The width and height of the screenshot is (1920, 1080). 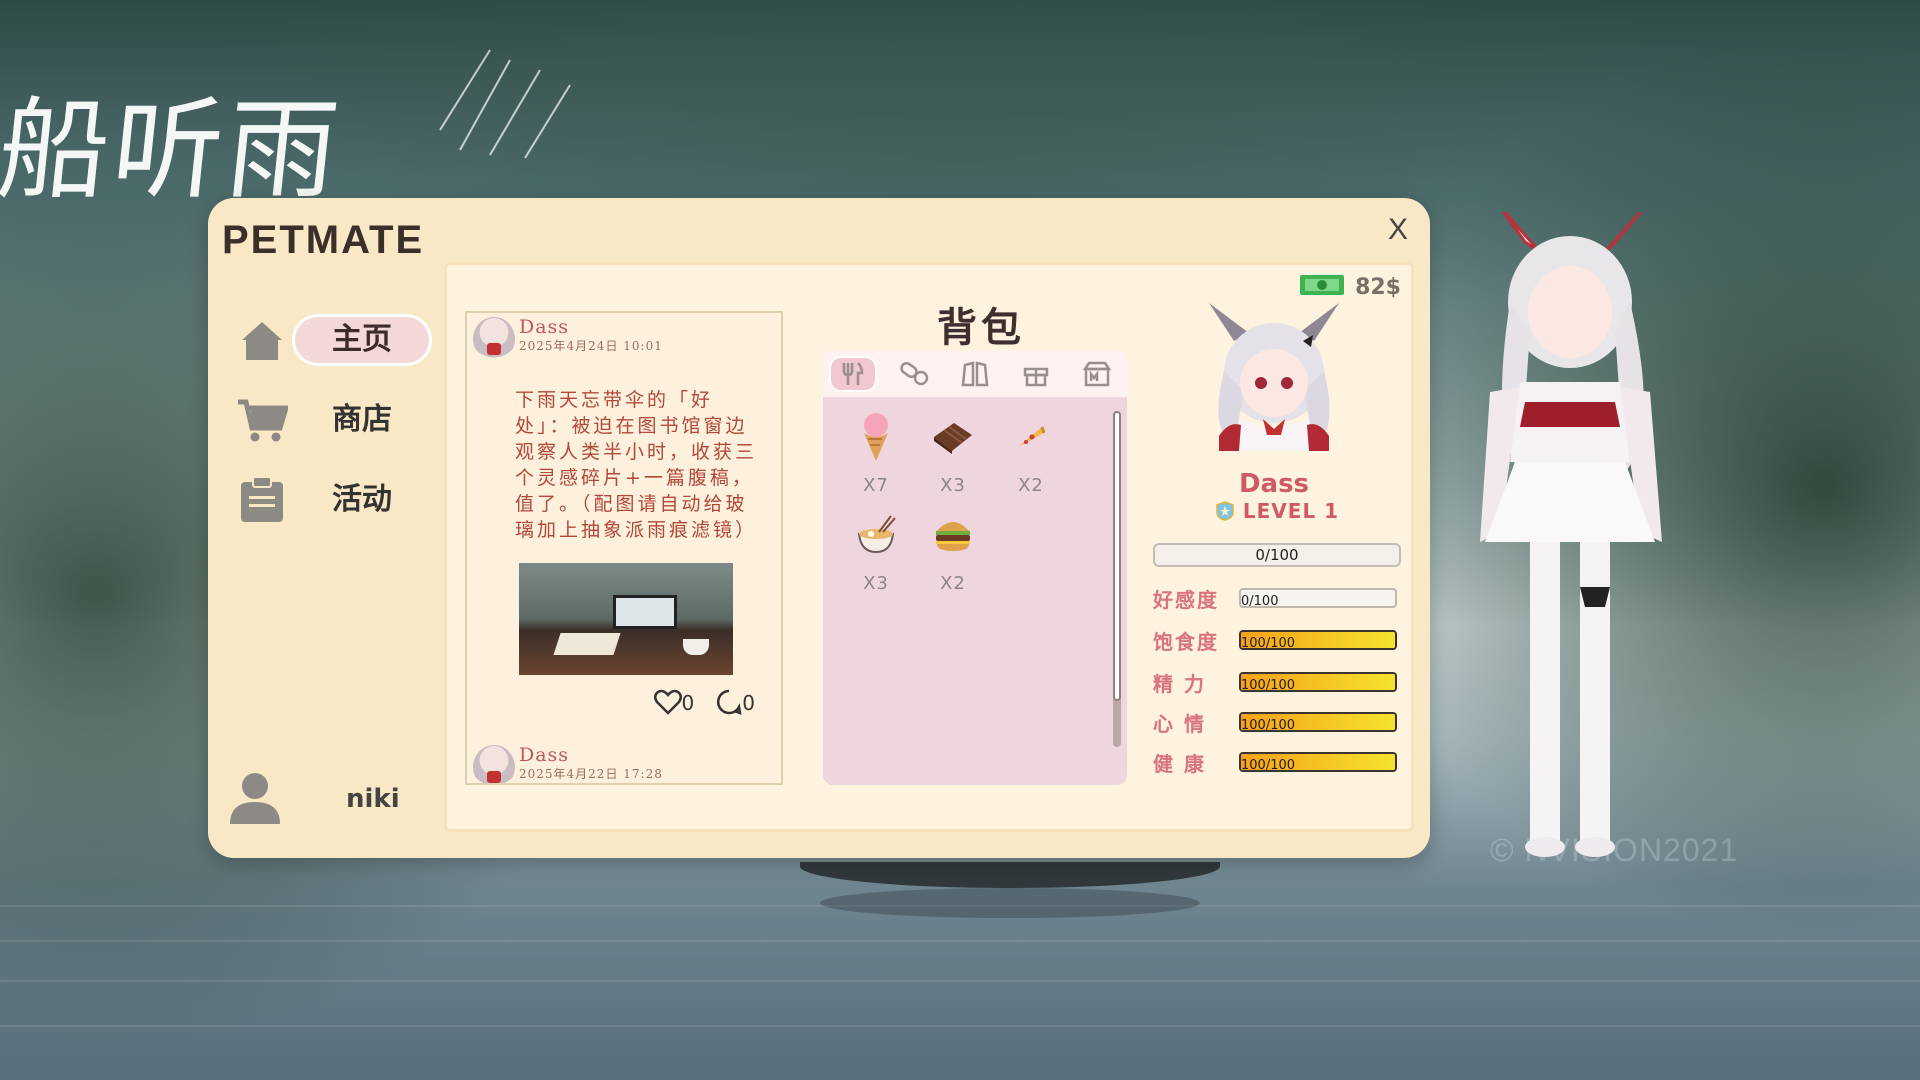 I want to click on post-card: Dass 2025年4月22日 17:28, so click(x=624, y=762).